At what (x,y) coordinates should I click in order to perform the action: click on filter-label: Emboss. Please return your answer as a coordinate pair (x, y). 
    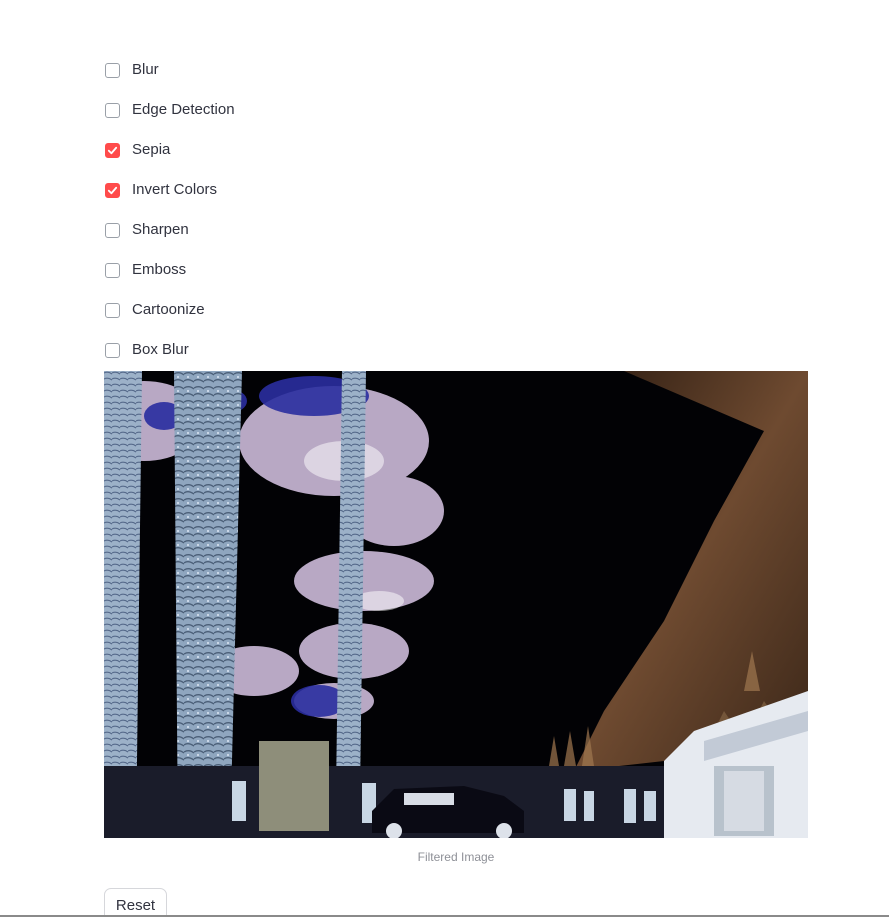
    Looking at the image, I should click on (159, 269).